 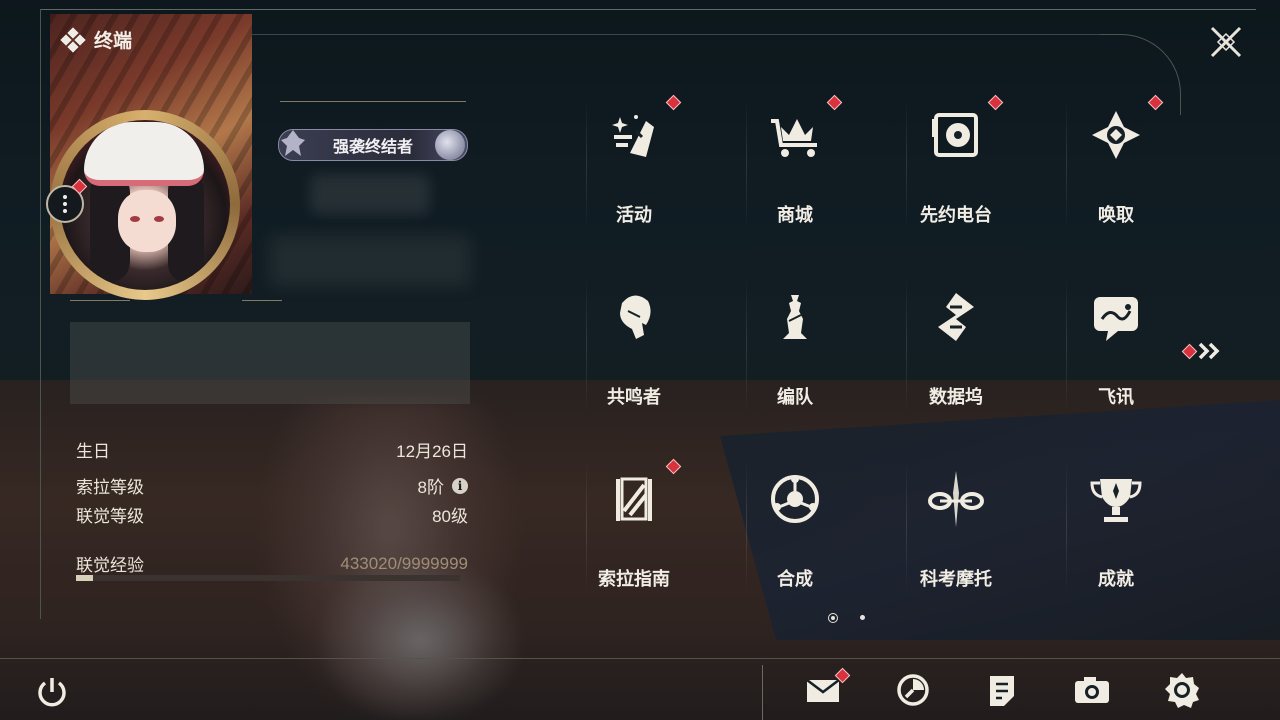 What do you see at coordinates (450, 516) in the screenshot?
I see `stat-value: 80级` at bounding box center [450, 516].